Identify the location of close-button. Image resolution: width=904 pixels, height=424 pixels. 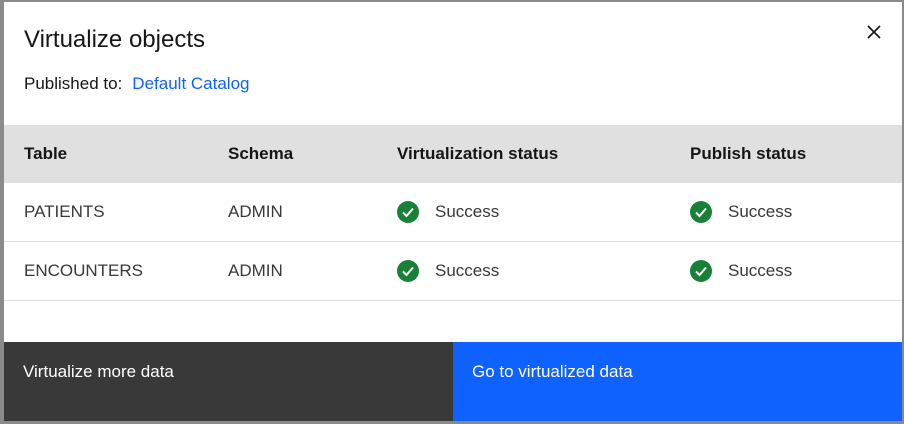
(874, 32).